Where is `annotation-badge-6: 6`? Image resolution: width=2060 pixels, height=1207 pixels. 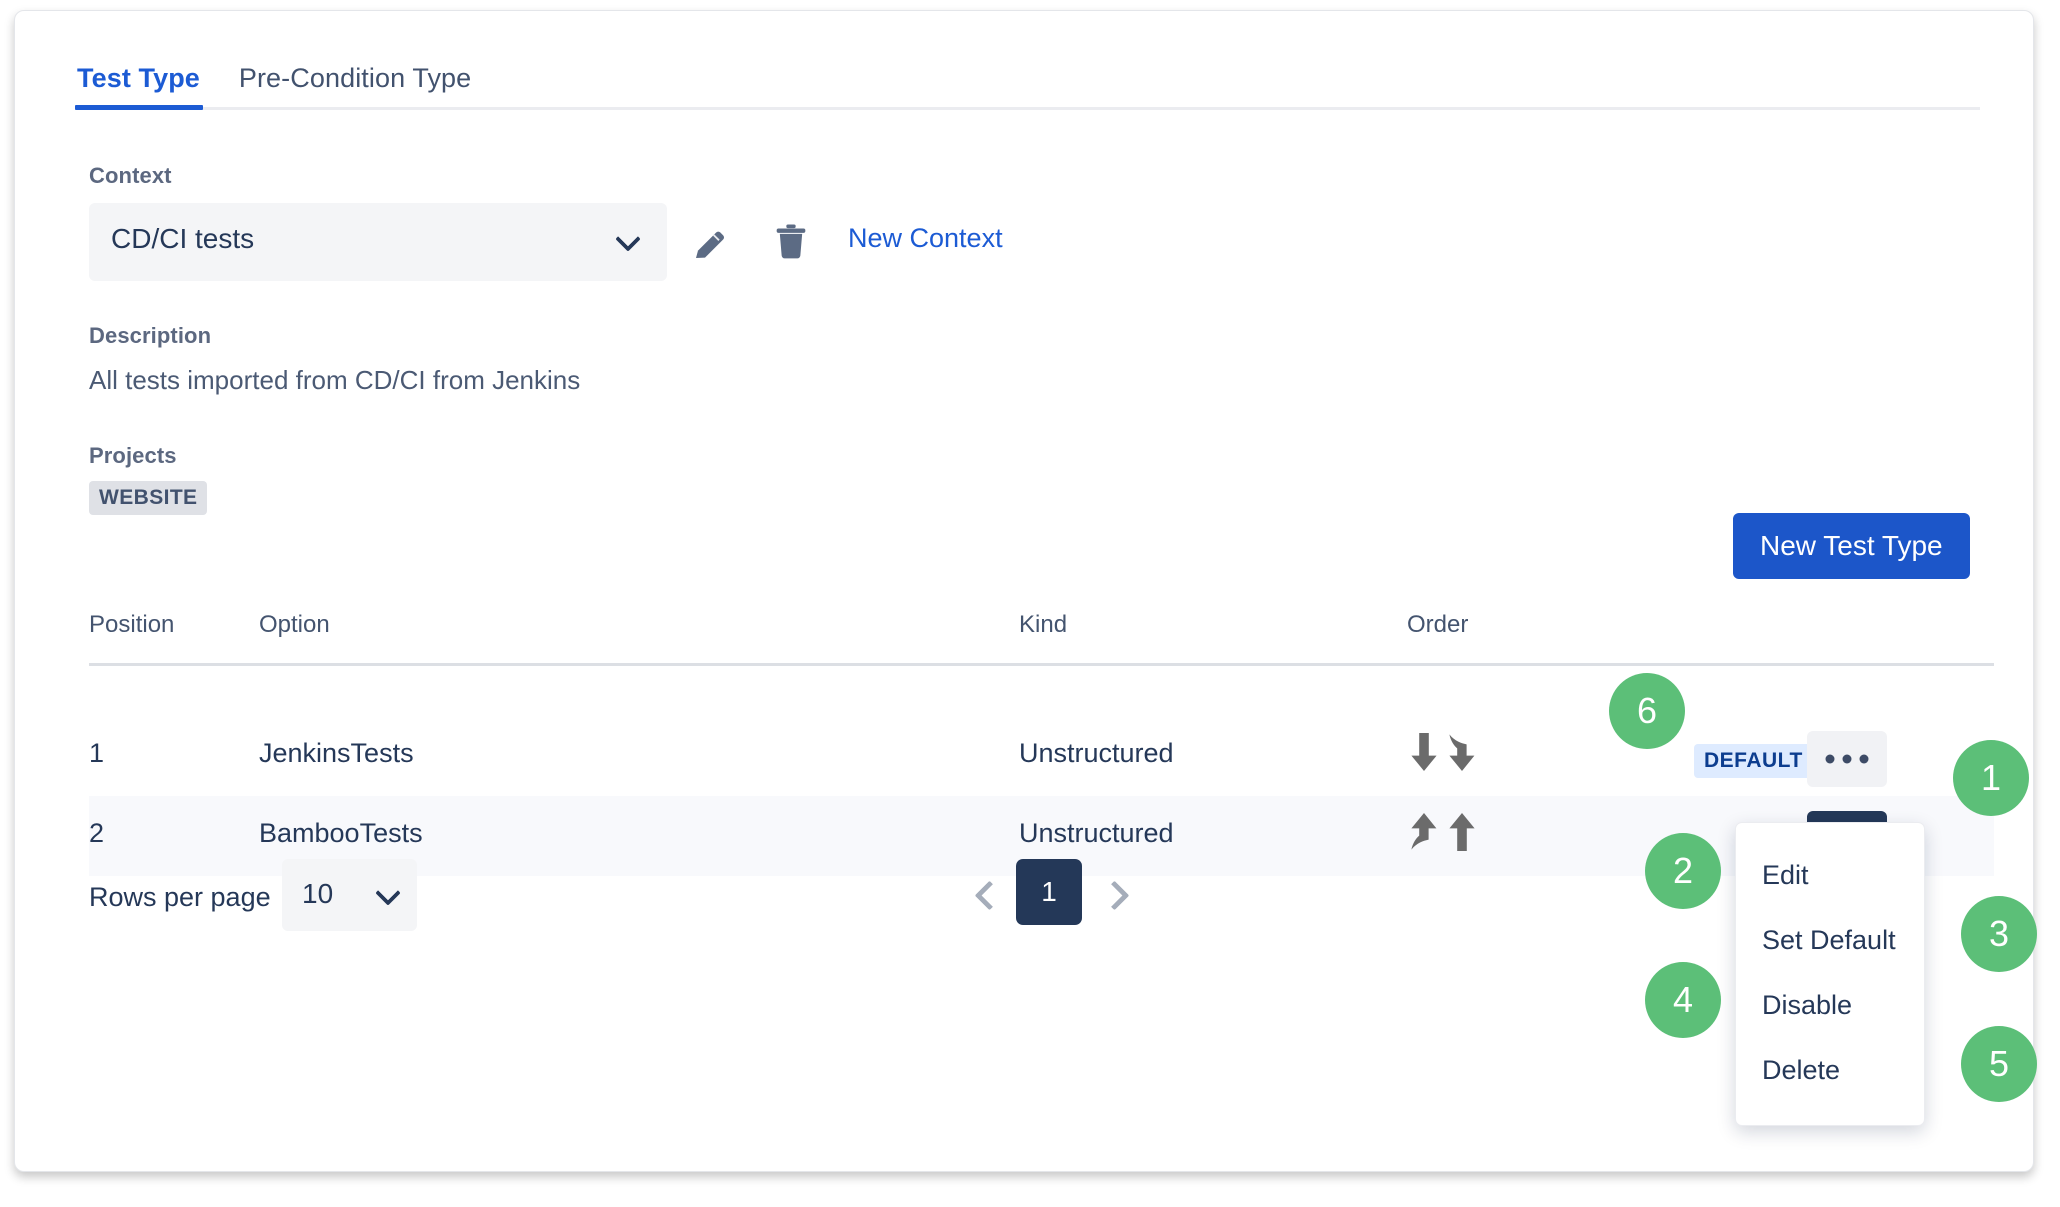
annotation-badge-6: 6 is located at coordinates (1647, 711).